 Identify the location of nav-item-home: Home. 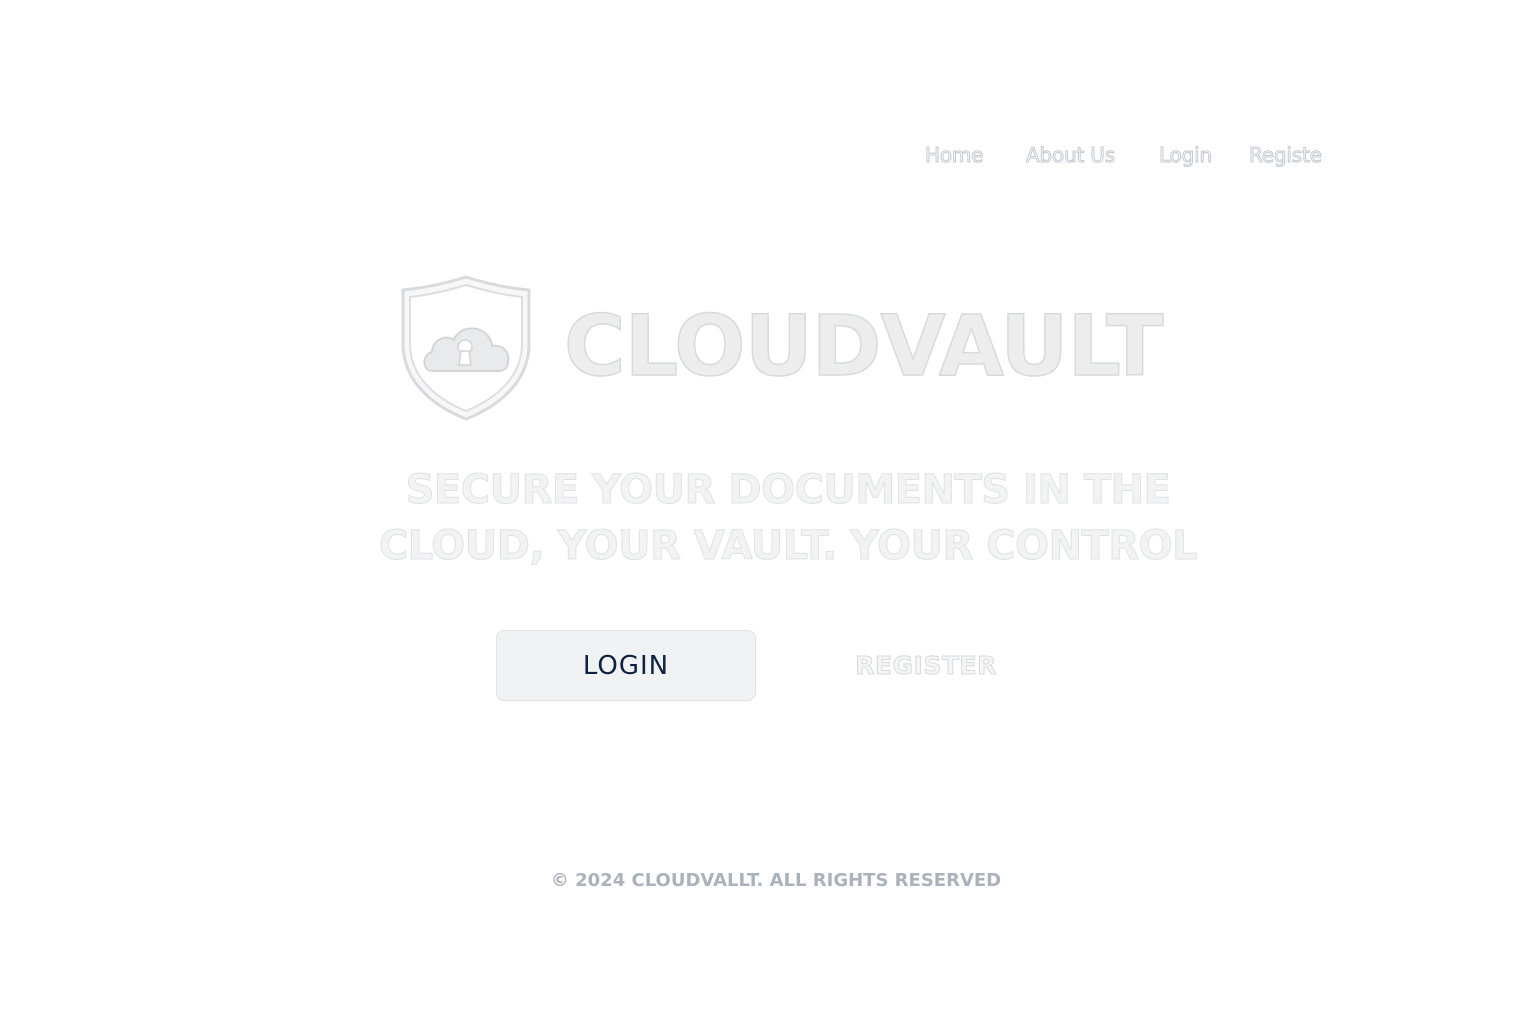
(953, 155).